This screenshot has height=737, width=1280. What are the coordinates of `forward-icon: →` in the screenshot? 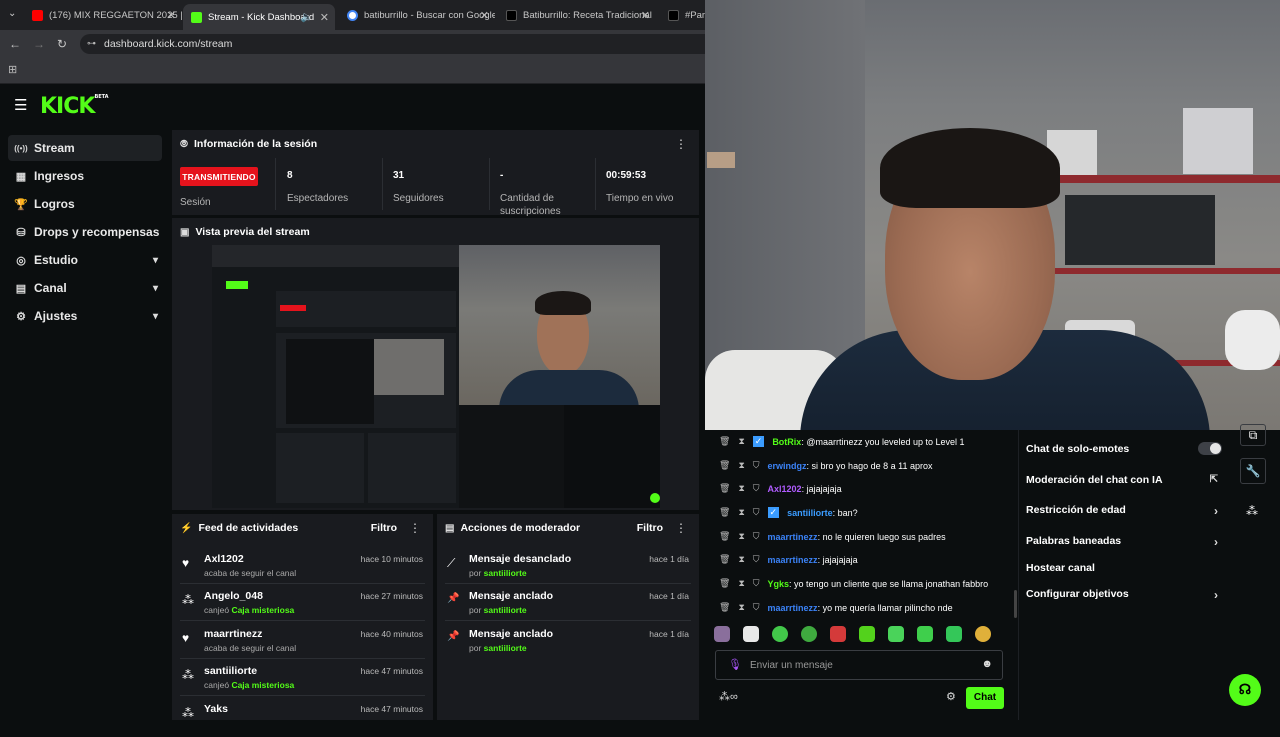 It's located at (39, 44).